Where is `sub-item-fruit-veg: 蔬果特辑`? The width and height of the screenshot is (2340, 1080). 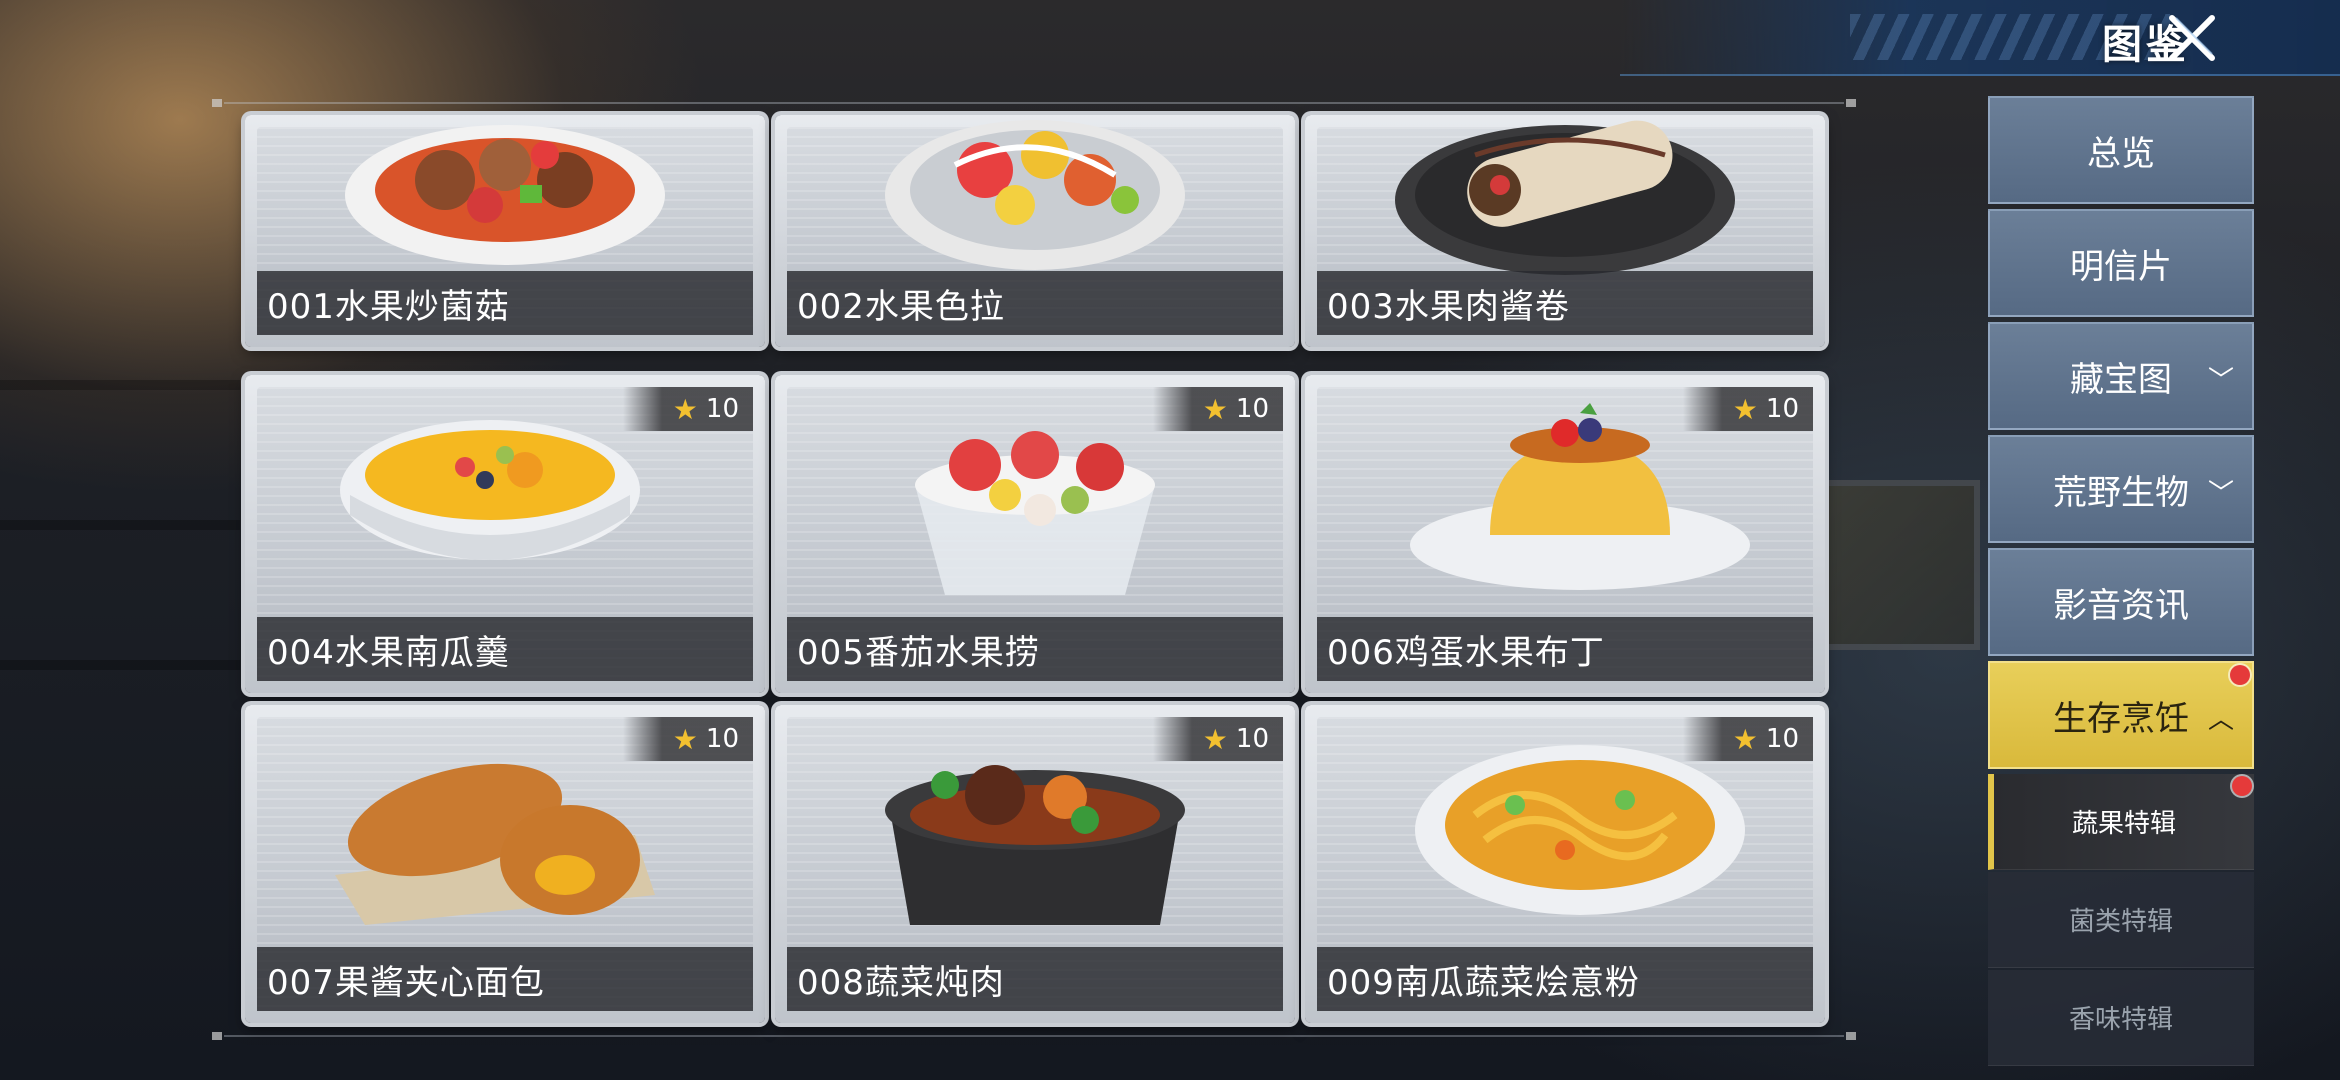
sub-item-fruit-veg: 蔬果特辑 is located at coordinates (2121, 822).